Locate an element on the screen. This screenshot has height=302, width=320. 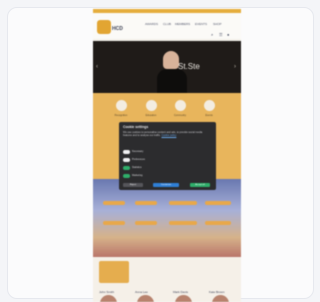
feature-label: Education is located at coordinates (151, 115).